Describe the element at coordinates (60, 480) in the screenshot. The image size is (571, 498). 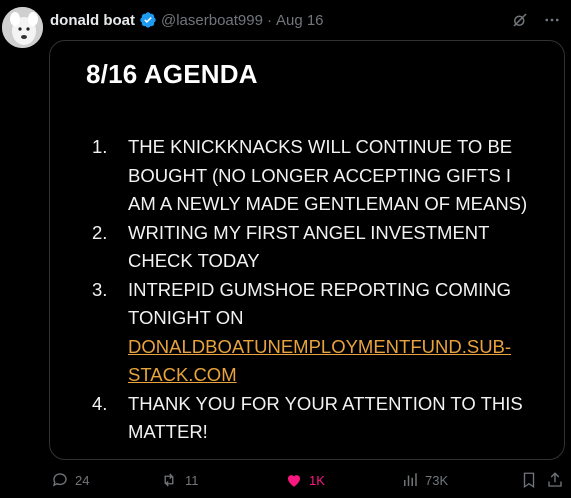
I see `reply-icon` at that location.